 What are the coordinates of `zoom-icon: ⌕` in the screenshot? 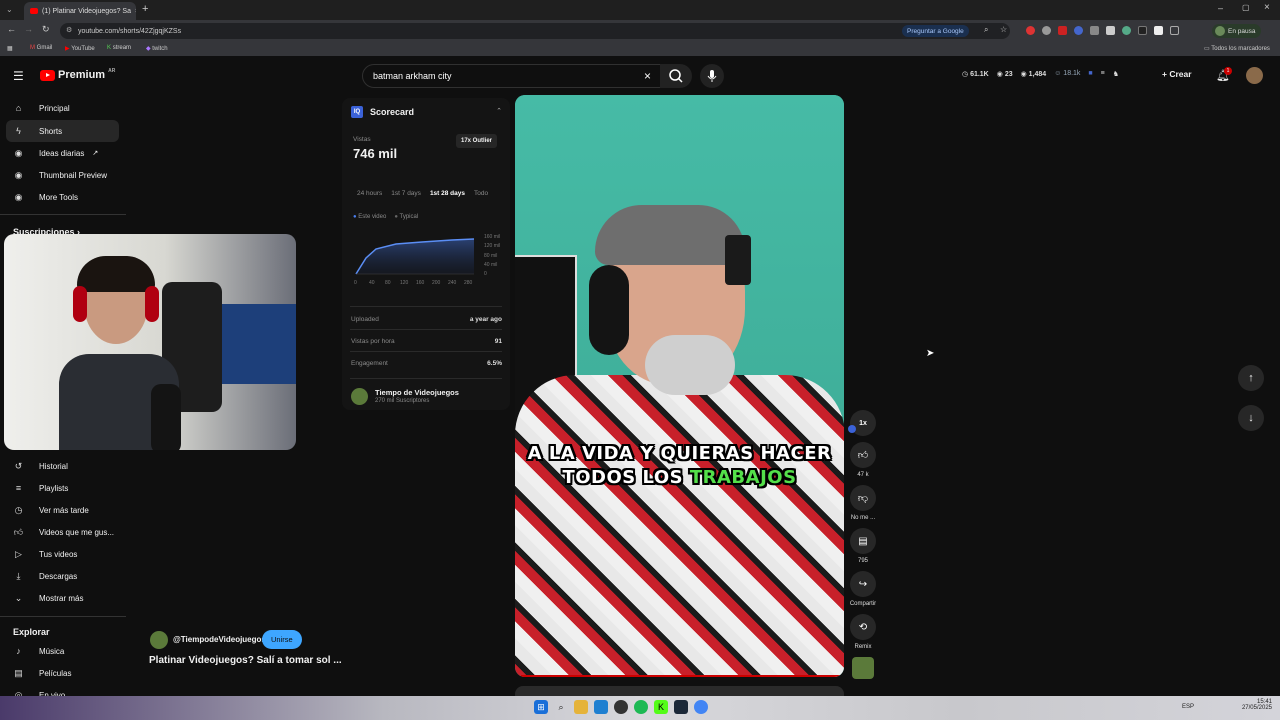 It's located at (986, 30).